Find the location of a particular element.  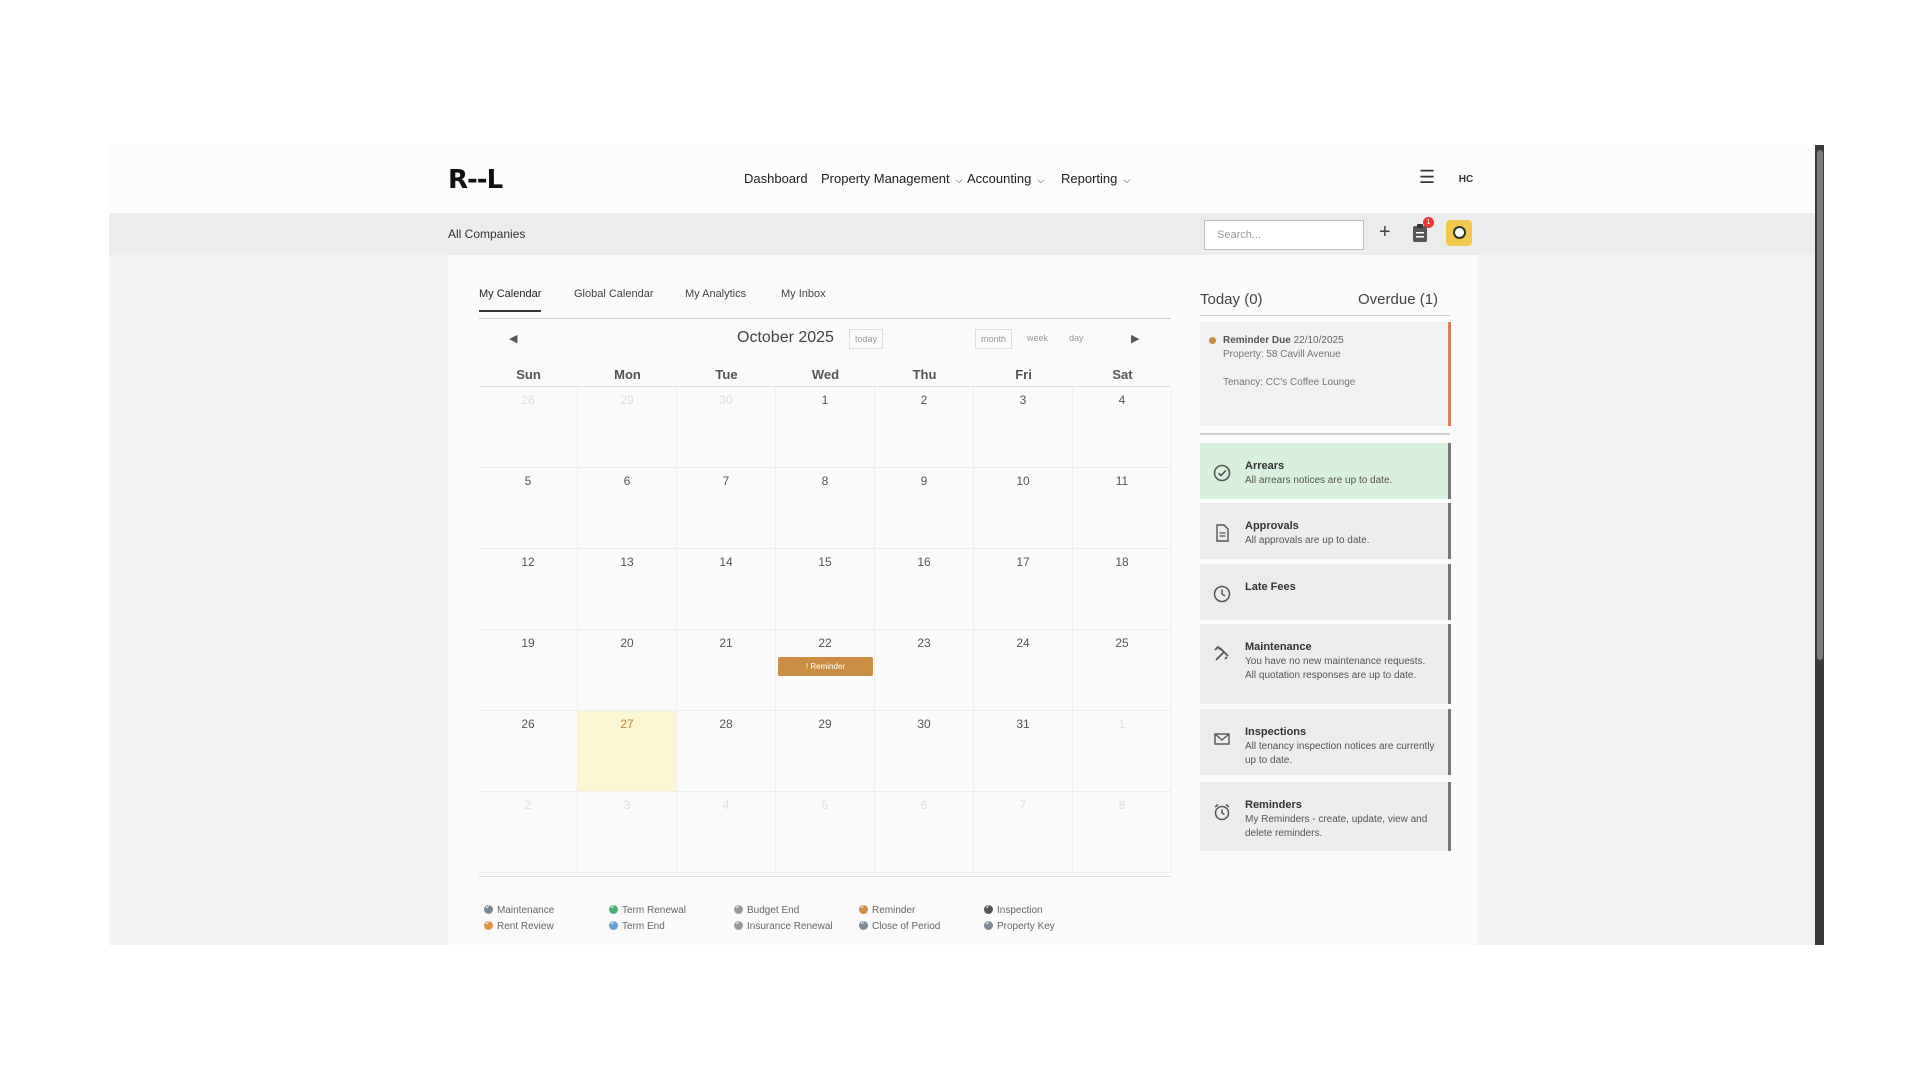

calendar-day: 17 is located at coordinates (1023, 589).